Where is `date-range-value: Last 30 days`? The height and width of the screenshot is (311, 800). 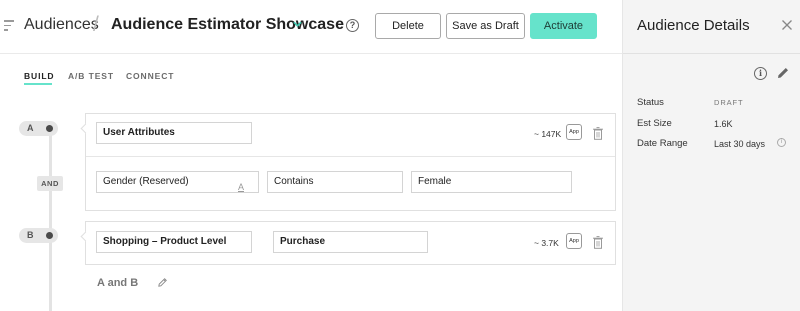 date-range-value: Last 30 days is located at coordinates (740, 144).